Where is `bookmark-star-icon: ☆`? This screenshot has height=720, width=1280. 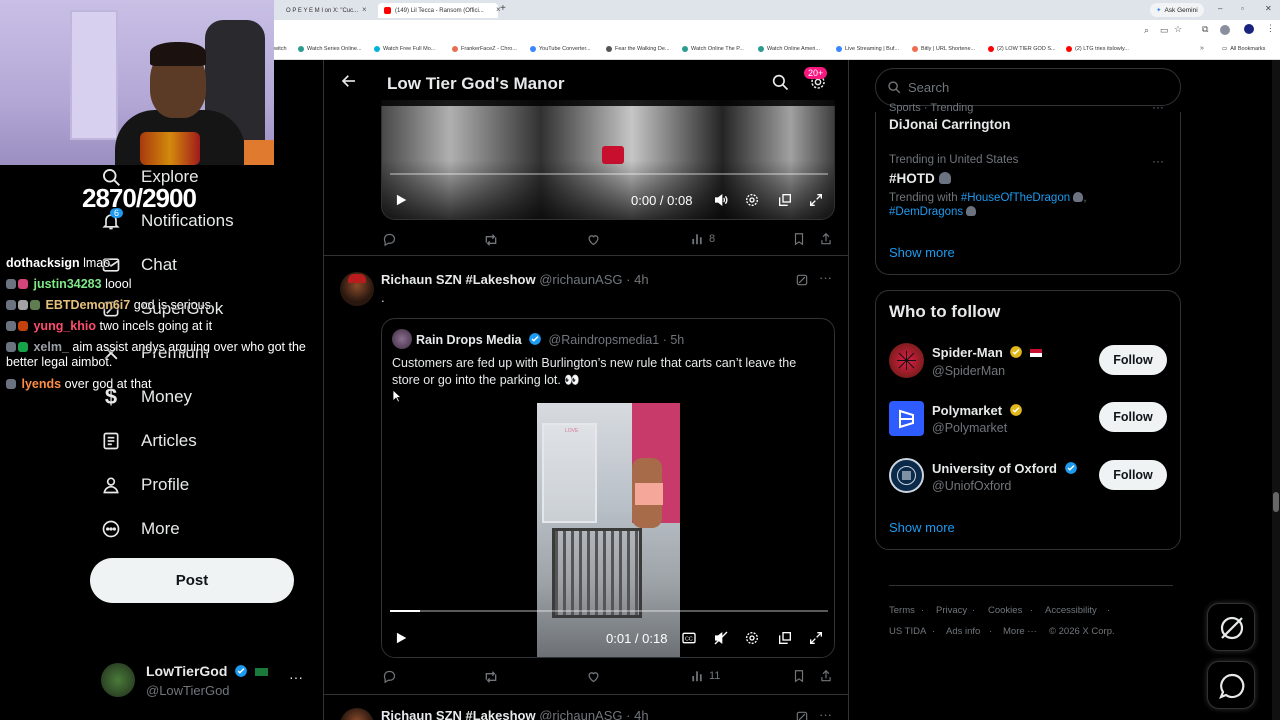
bookmark-star-icon: ☆ is located at coordinates (1178, 29).